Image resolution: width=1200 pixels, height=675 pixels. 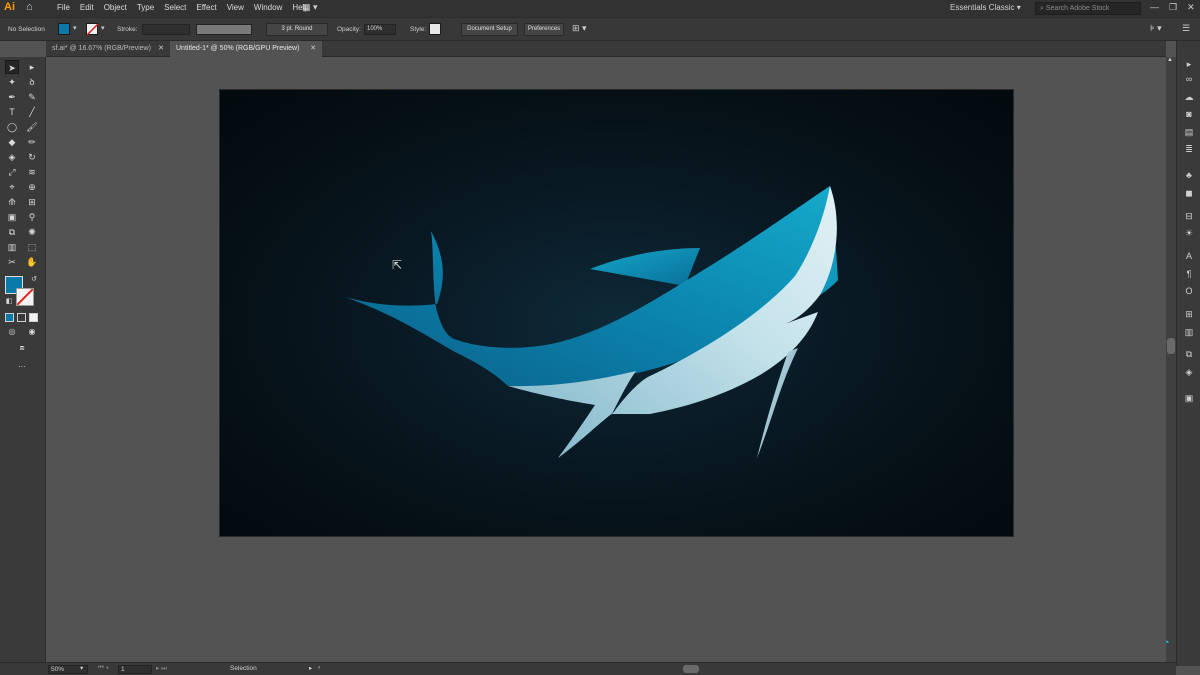 What do you see at coordinates (32, 112) in the screenshot?
I see `line-icon: ╱` at bounding box center [32, 112].